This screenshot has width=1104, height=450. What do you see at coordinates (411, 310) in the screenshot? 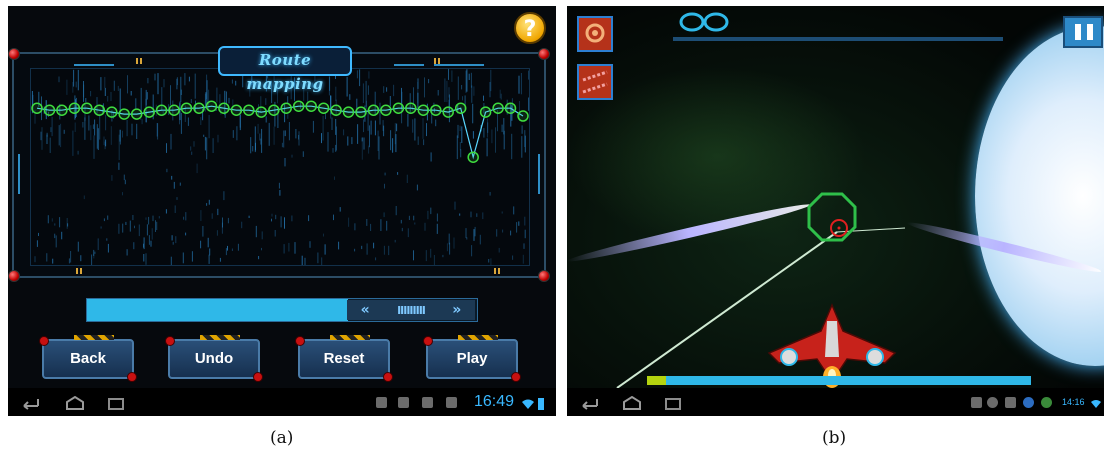
I see `timeline-slider-handle: « IIIIIIIII »` at bounding box center [411, 310].